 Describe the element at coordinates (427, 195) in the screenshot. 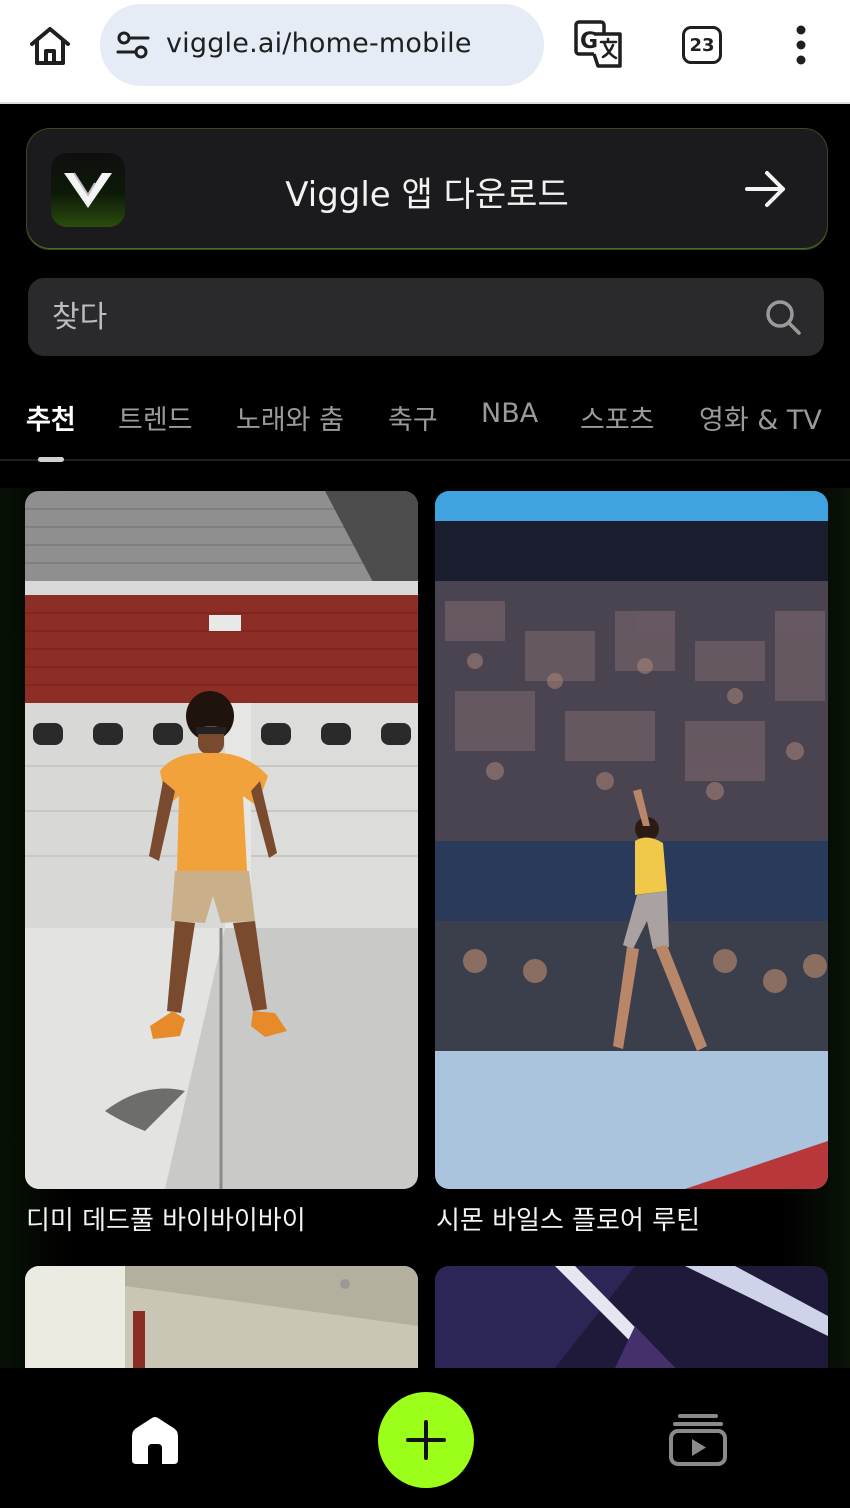

I see `banner-text: Viggle 앱 다운로드` at that location.